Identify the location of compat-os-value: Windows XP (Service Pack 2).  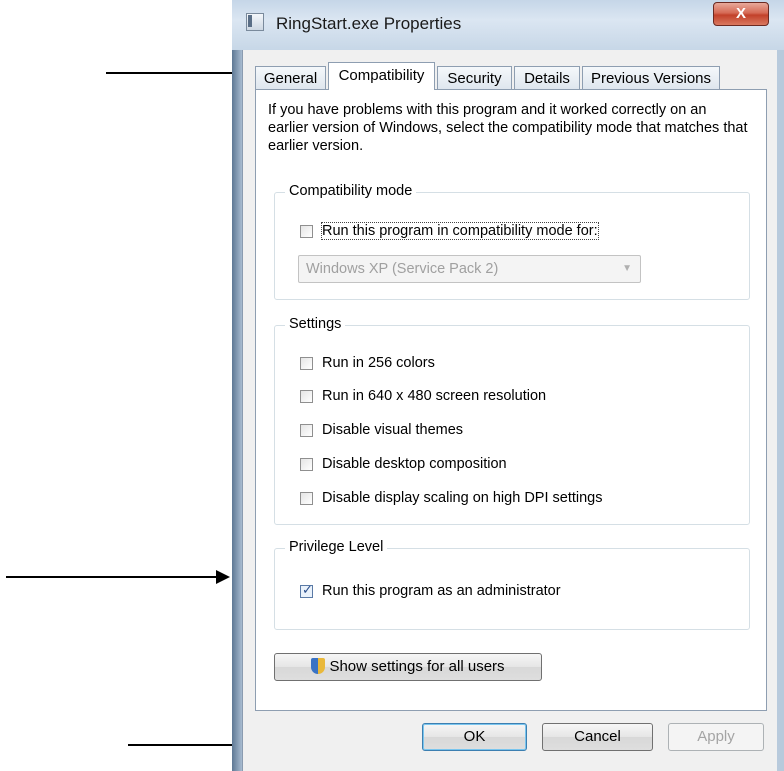
(402, 269).